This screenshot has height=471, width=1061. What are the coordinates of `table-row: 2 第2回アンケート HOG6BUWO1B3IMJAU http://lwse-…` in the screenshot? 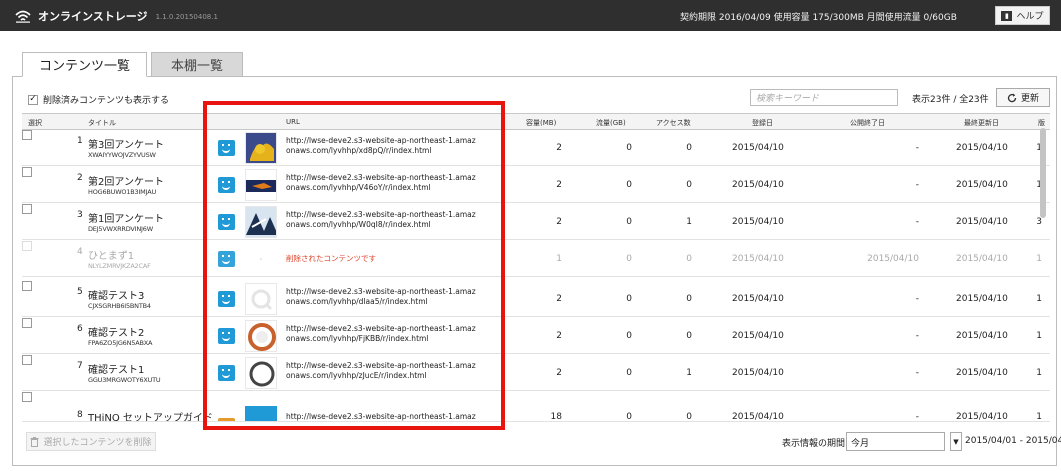 It's located at (536, 185).